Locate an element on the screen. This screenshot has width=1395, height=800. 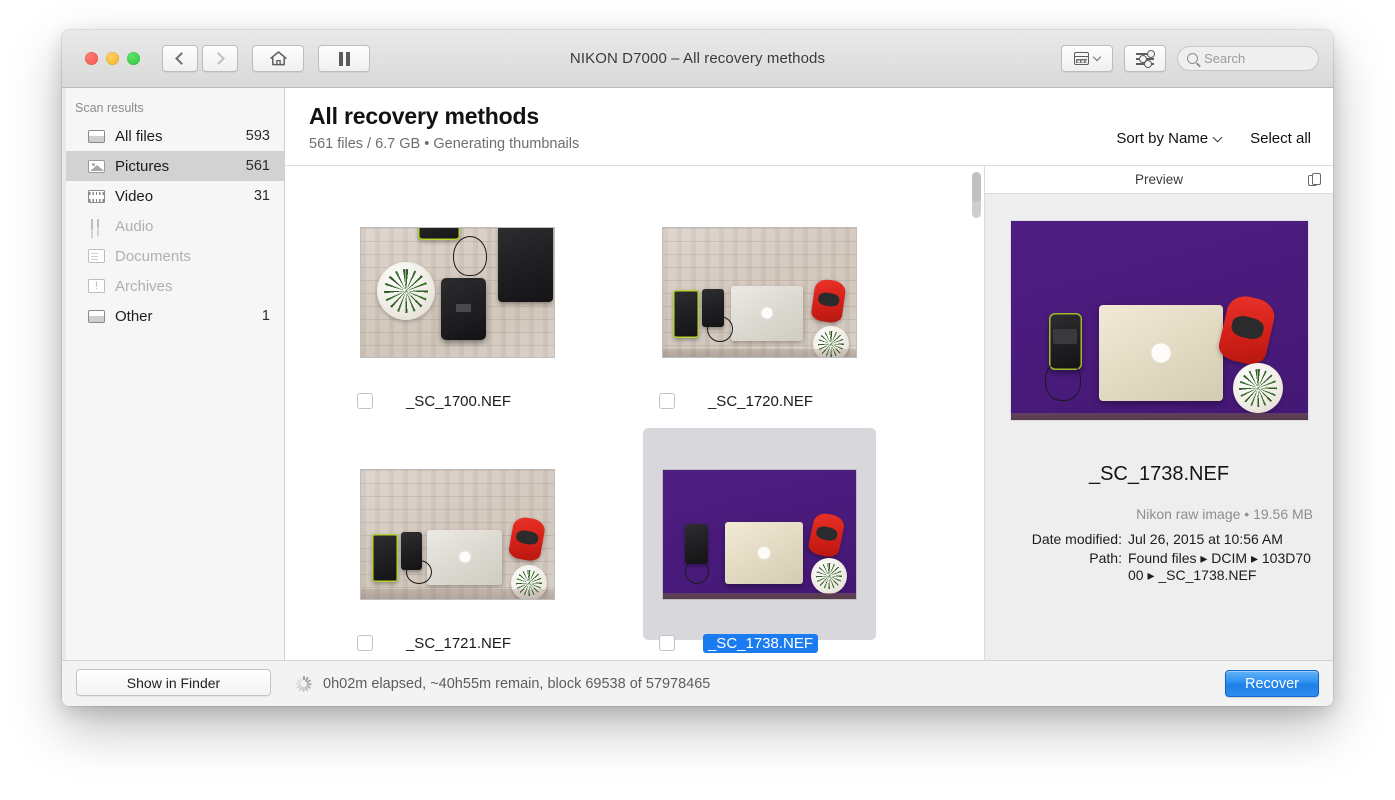
file-name: _SC_1721.NEF is located at coordinates (458, 643).